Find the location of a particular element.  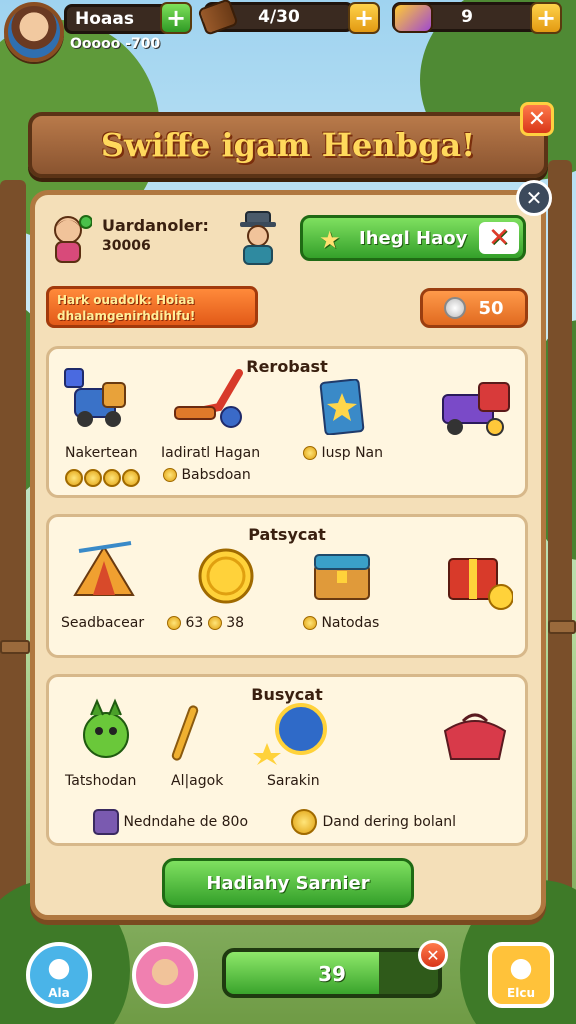

purple-truck-icon is located at coordinates (477, 408).